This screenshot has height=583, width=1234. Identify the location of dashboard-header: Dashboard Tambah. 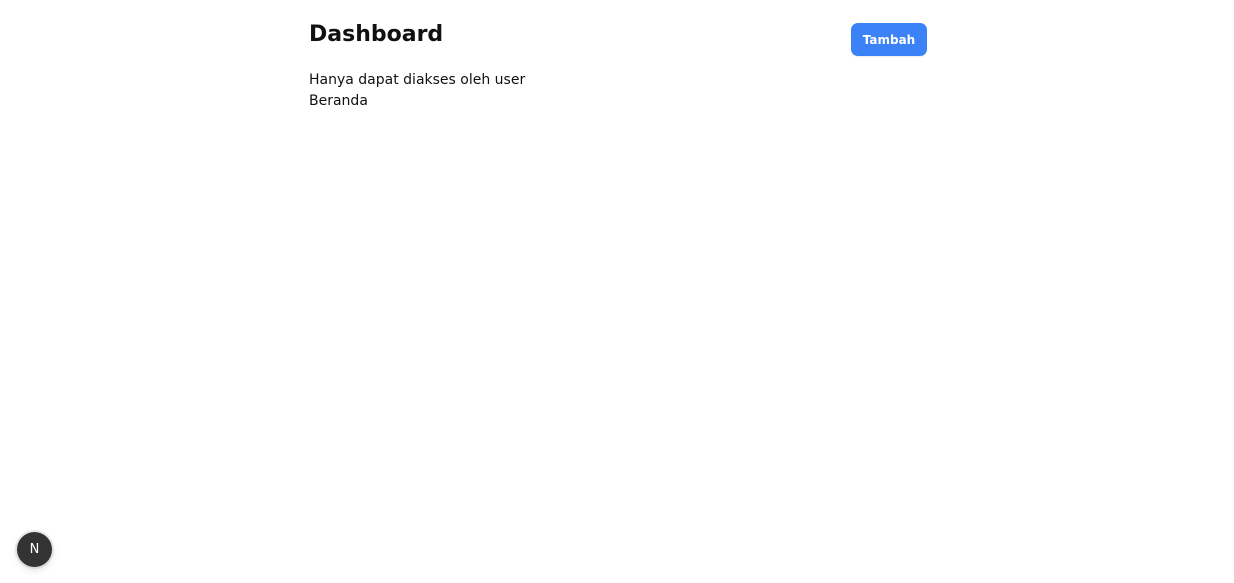
(618, 39).